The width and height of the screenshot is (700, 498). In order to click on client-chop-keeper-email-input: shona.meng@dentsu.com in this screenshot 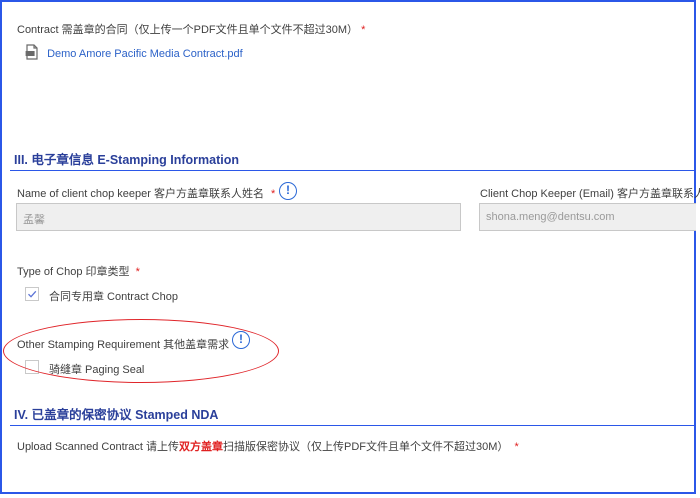, I will do `click(587, 217)`.